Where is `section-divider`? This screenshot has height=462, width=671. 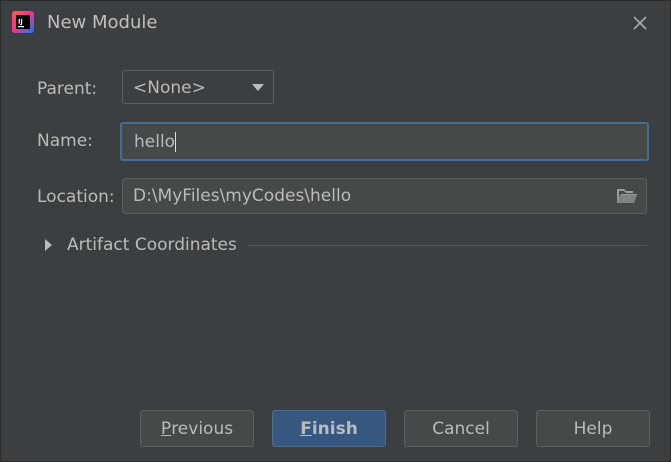
section-divider is located at coordinates (447, 245).